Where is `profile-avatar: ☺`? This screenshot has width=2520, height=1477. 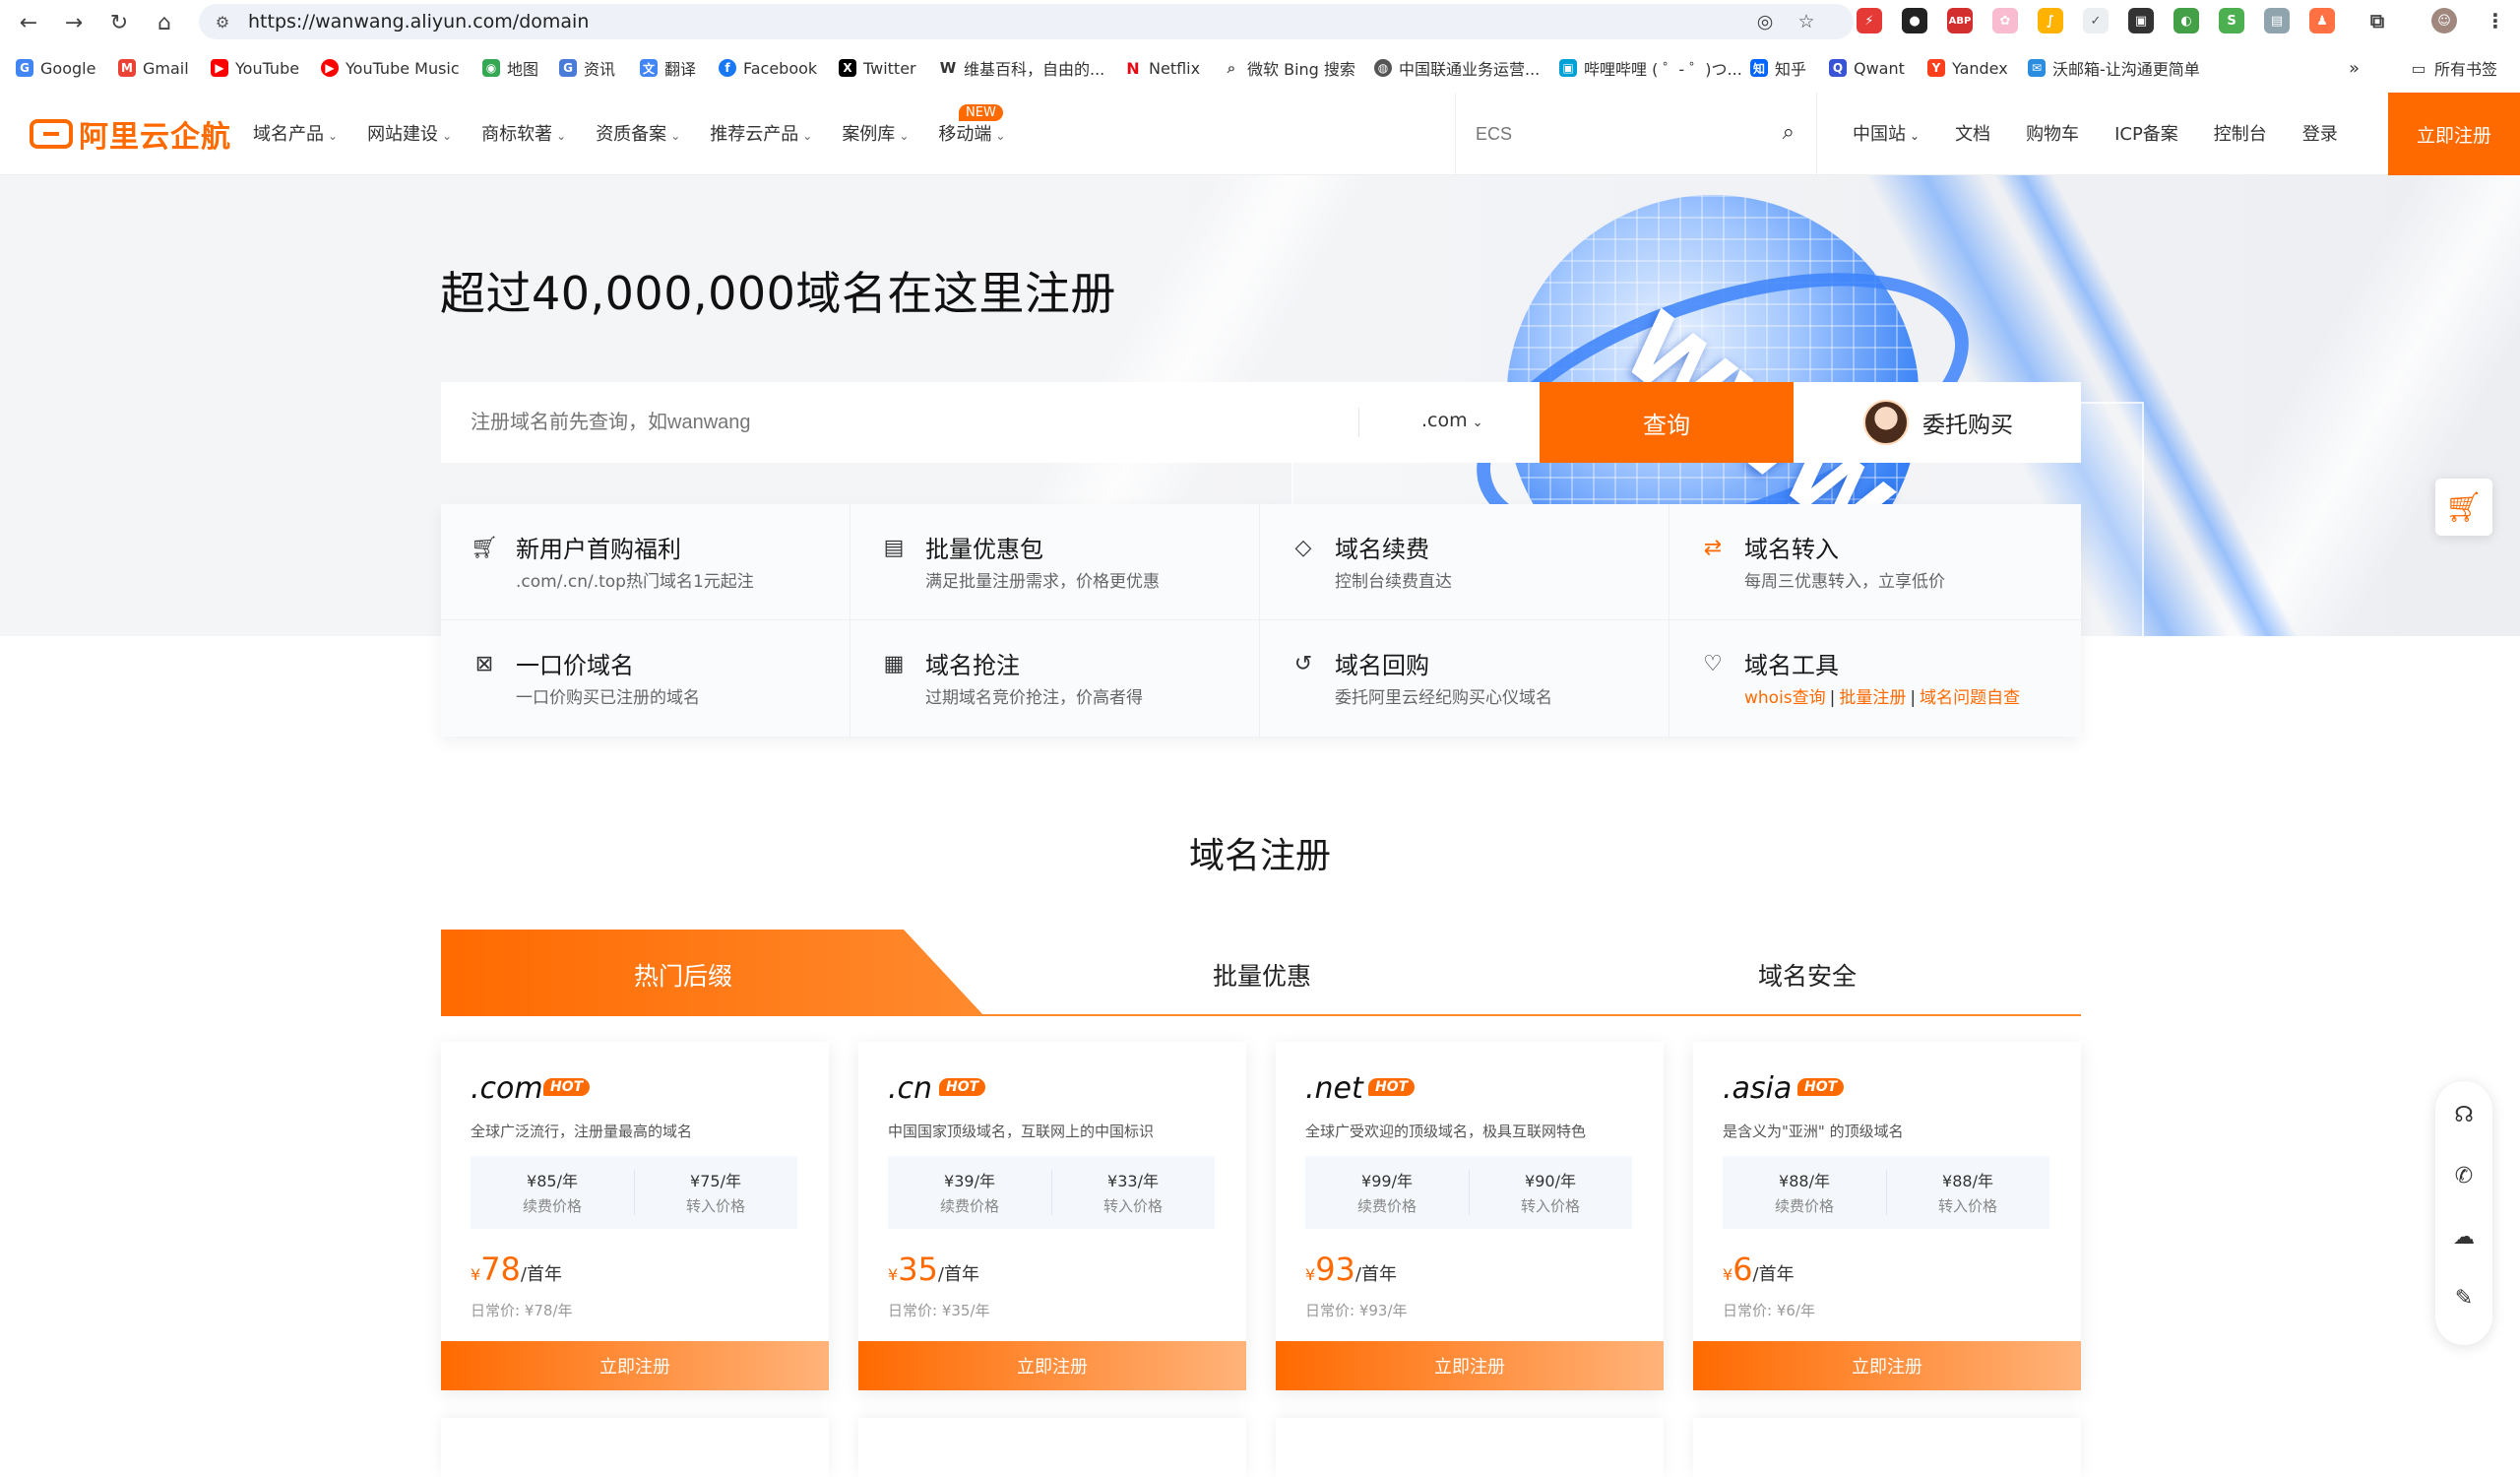
profile-avatar: ☺ is located at coordinates (2444, 21).